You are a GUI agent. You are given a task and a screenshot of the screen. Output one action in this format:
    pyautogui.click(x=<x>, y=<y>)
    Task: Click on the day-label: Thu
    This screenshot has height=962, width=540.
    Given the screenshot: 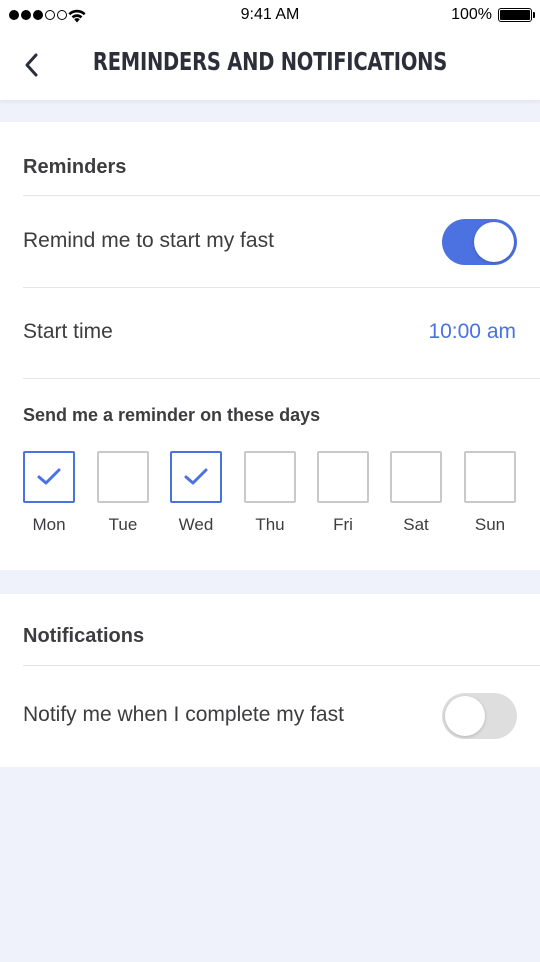 What is the action you would take?
    pyautogui.click(x=270, y=524)
    